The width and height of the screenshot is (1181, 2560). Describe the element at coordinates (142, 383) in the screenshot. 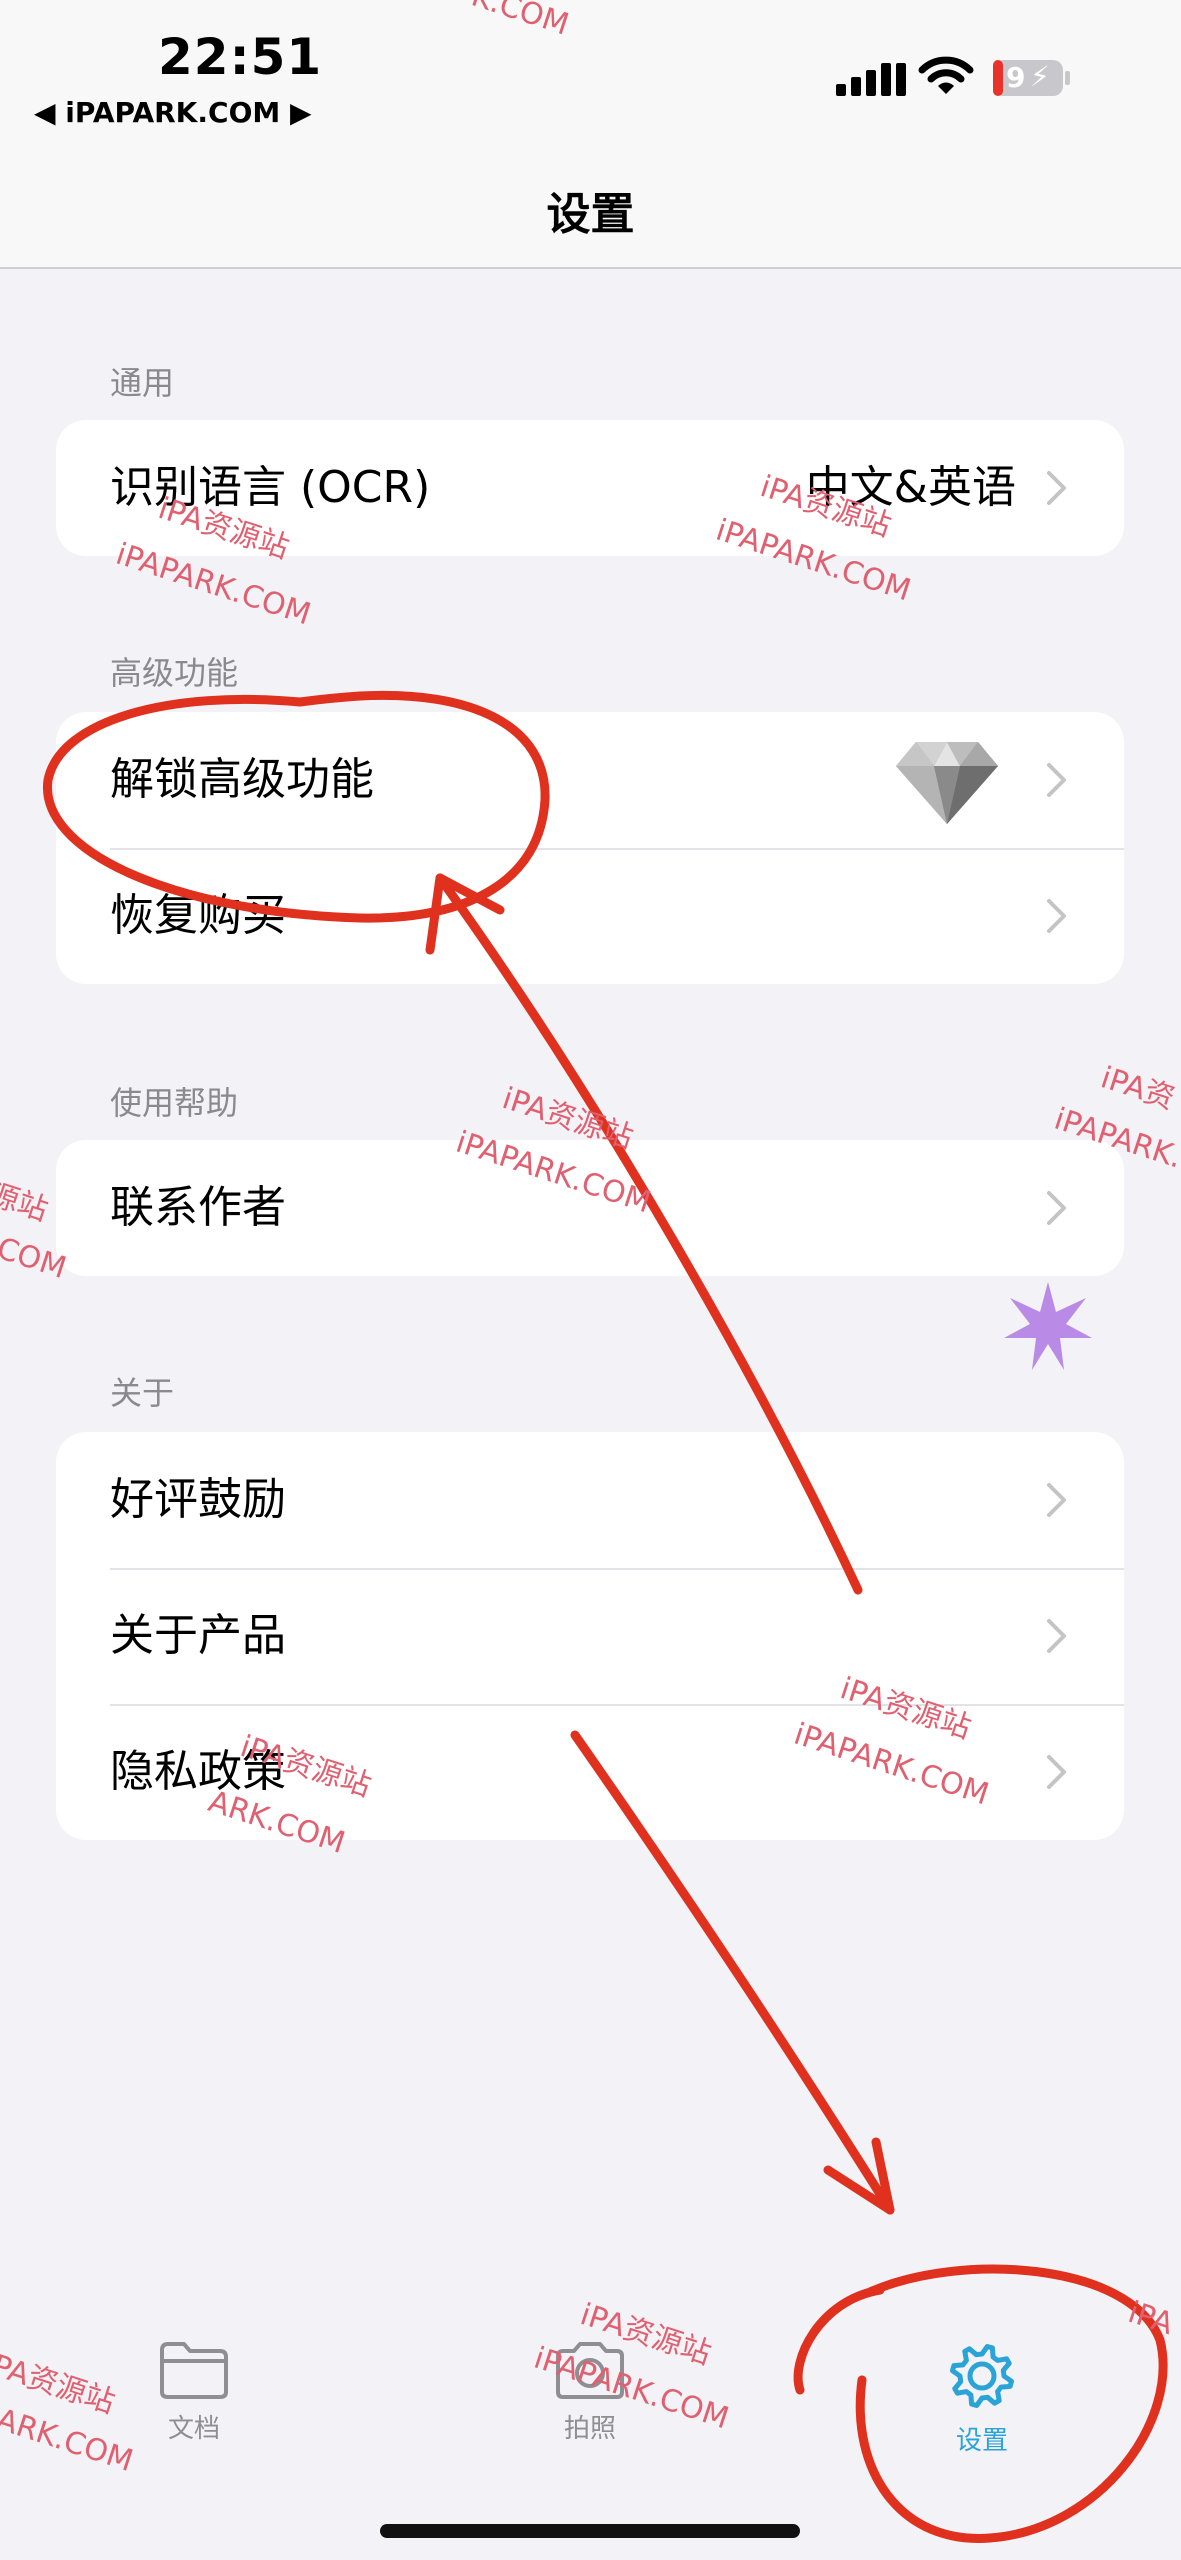

I see `section-header-general: 通用` at that location.